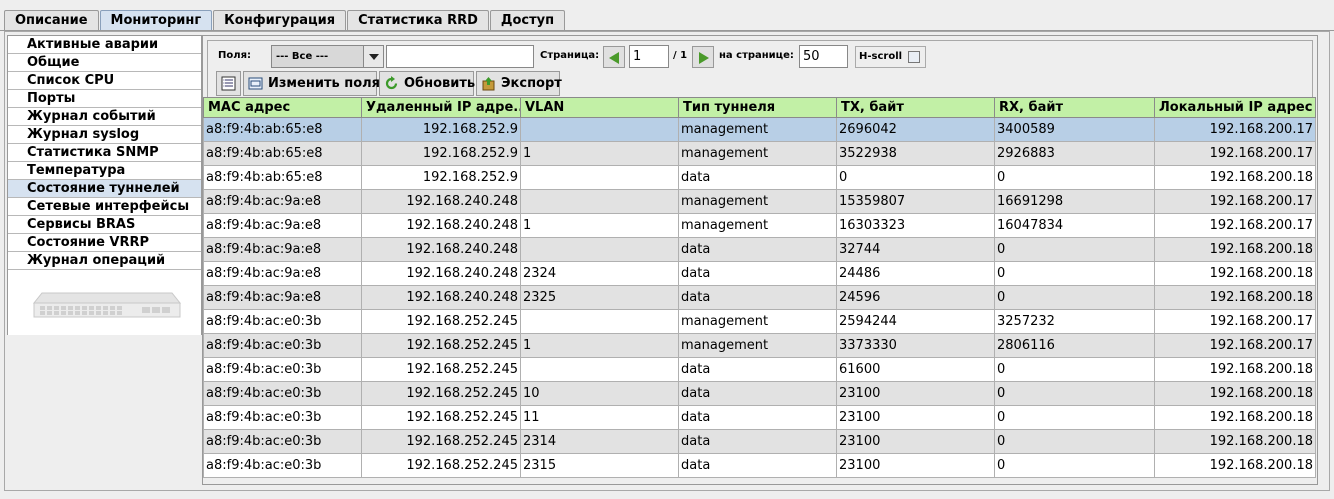  I want to click on cell-vlan, so click(599, 177).